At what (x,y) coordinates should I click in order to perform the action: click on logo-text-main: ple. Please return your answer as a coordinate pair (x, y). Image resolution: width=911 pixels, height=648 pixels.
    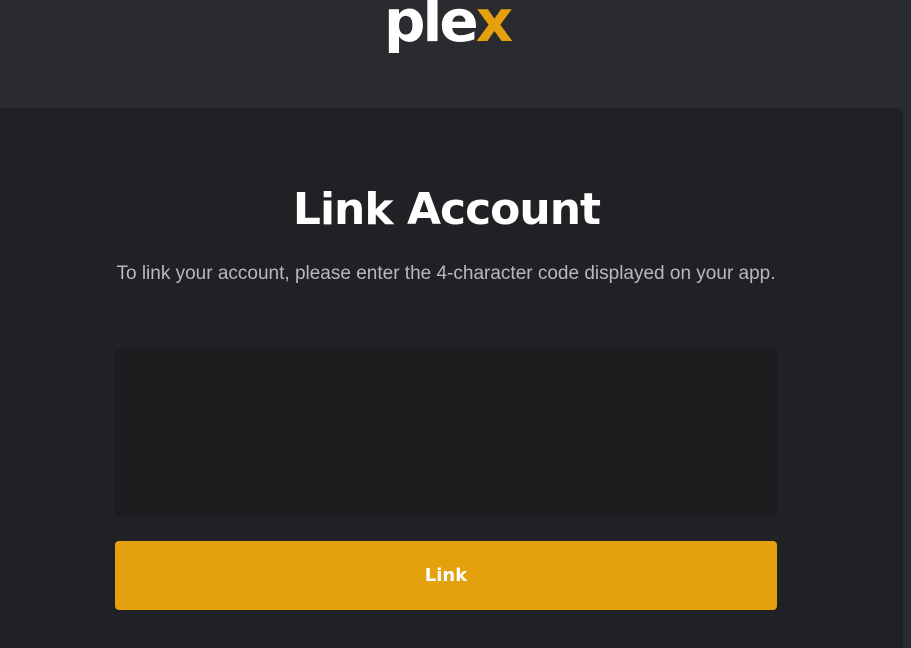
    Looking at the image, I should click on (431, 27).